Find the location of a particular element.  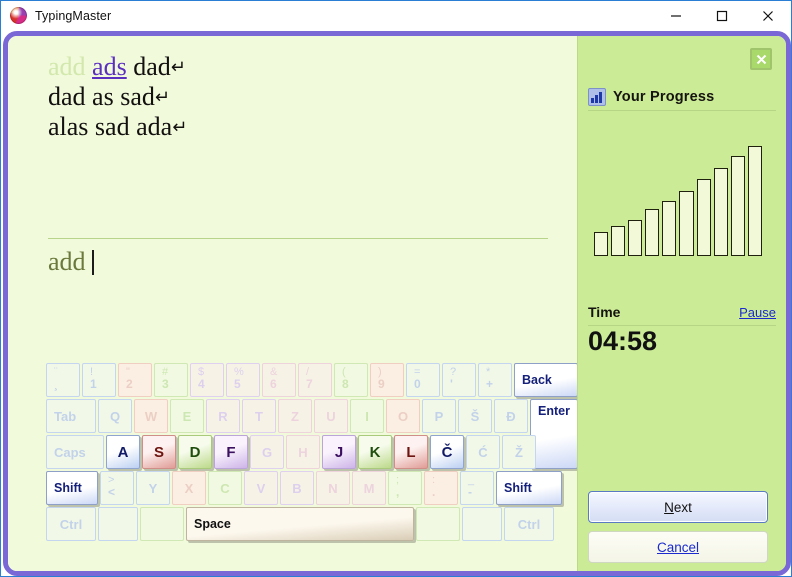

key-backquote: ¨ ¸ is located at coordinates (63, 380).